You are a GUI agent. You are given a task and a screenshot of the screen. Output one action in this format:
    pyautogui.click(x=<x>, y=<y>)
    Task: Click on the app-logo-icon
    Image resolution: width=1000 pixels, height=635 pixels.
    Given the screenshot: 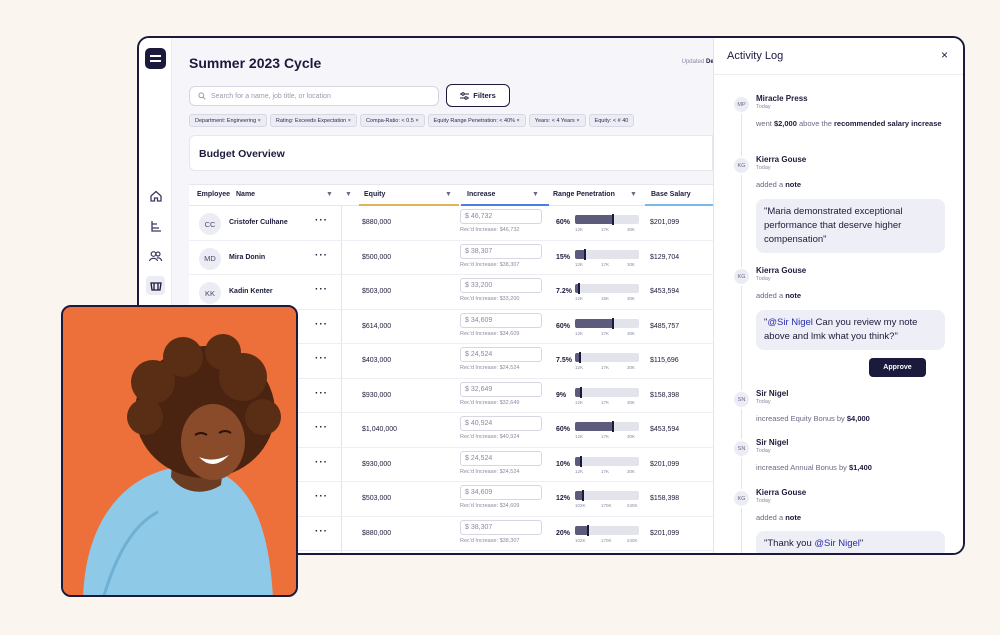 What is the action you would take?
    pyautogui.click(x=155, y=58)
    